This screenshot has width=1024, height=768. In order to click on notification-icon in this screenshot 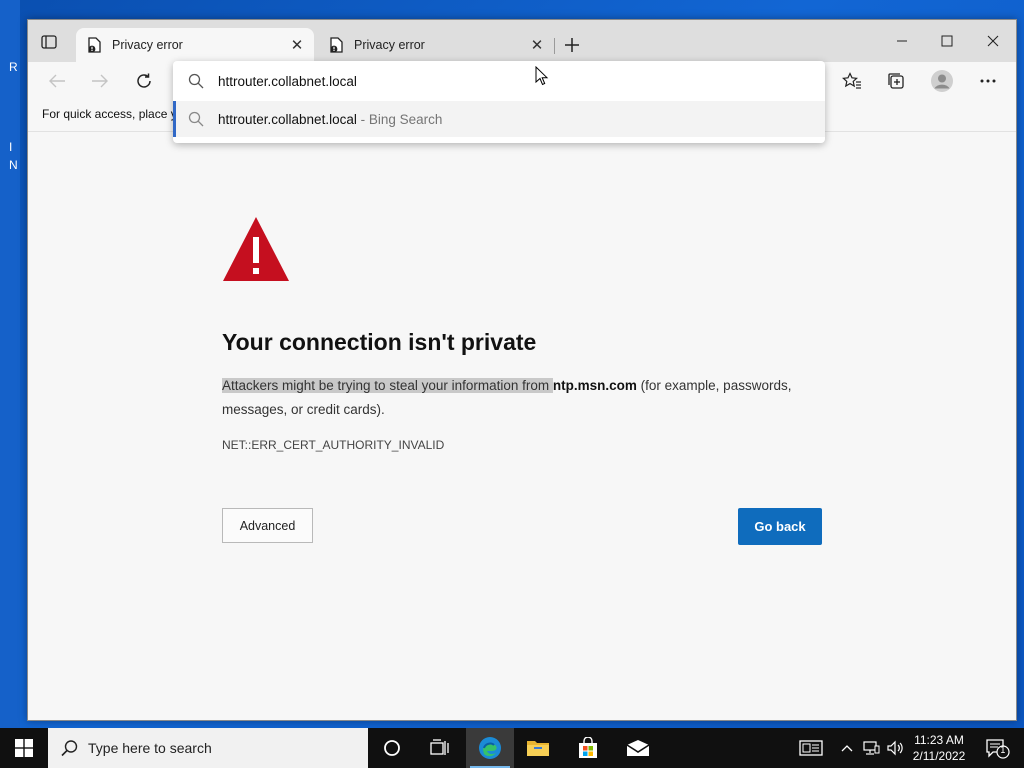, I will do `click(998, 749)`.